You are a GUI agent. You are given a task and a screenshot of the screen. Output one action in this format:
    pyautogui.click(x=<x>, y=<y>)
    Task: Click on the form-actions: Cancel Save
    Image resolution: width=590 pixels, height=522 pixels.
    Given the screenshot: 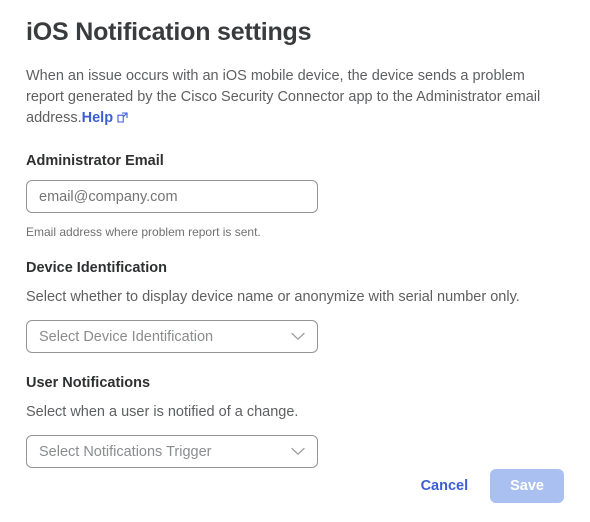 What is the action you would take?
    pyautogui.click(x=489, y=486)
    